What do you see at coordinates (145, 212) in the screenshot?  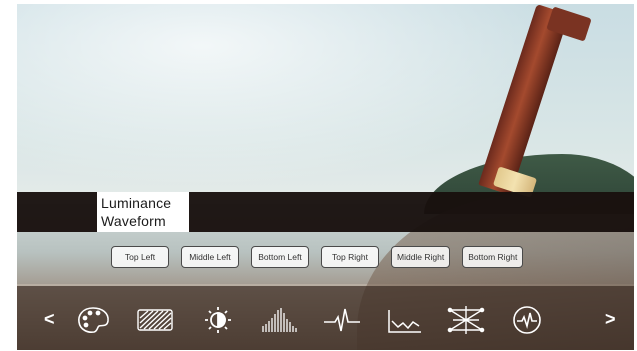 I see `panel-title: Luminance Waveform` at bounding box center [145, 212].